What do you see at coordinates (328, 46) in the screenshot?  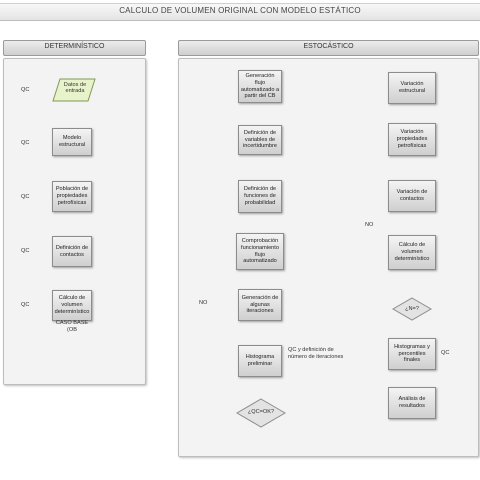 I see `panel-title-stochastic: ESTOCÁSTICO` at bounding box center [328, 46].